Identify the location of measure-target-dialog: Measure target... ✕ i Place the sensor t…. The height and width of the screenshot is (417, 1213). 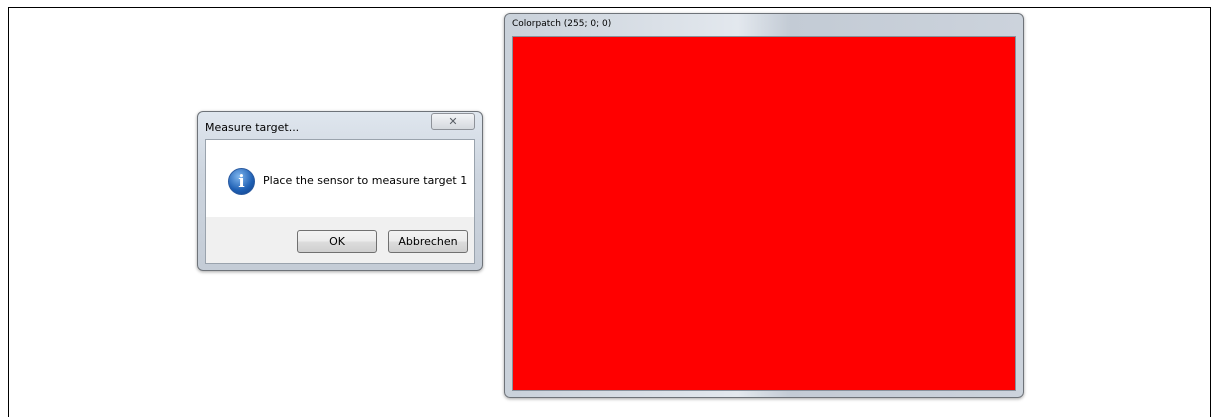
(340, 191).